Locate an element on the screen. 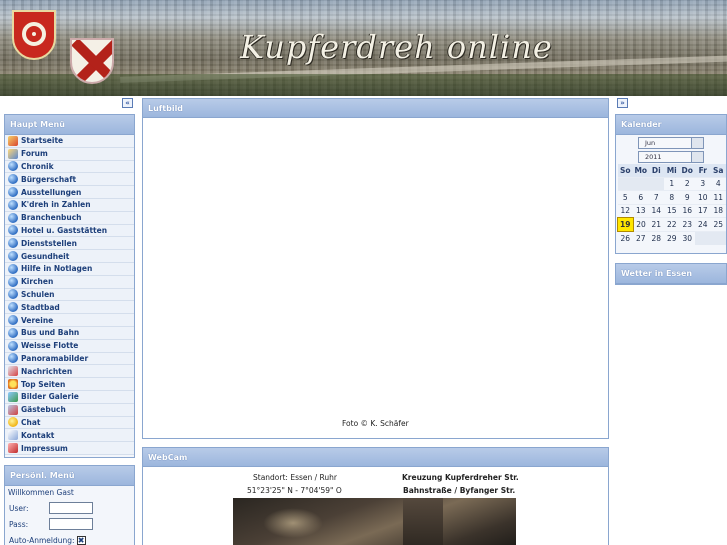  collapse-left-button: « is located at coordinates (127, 103).